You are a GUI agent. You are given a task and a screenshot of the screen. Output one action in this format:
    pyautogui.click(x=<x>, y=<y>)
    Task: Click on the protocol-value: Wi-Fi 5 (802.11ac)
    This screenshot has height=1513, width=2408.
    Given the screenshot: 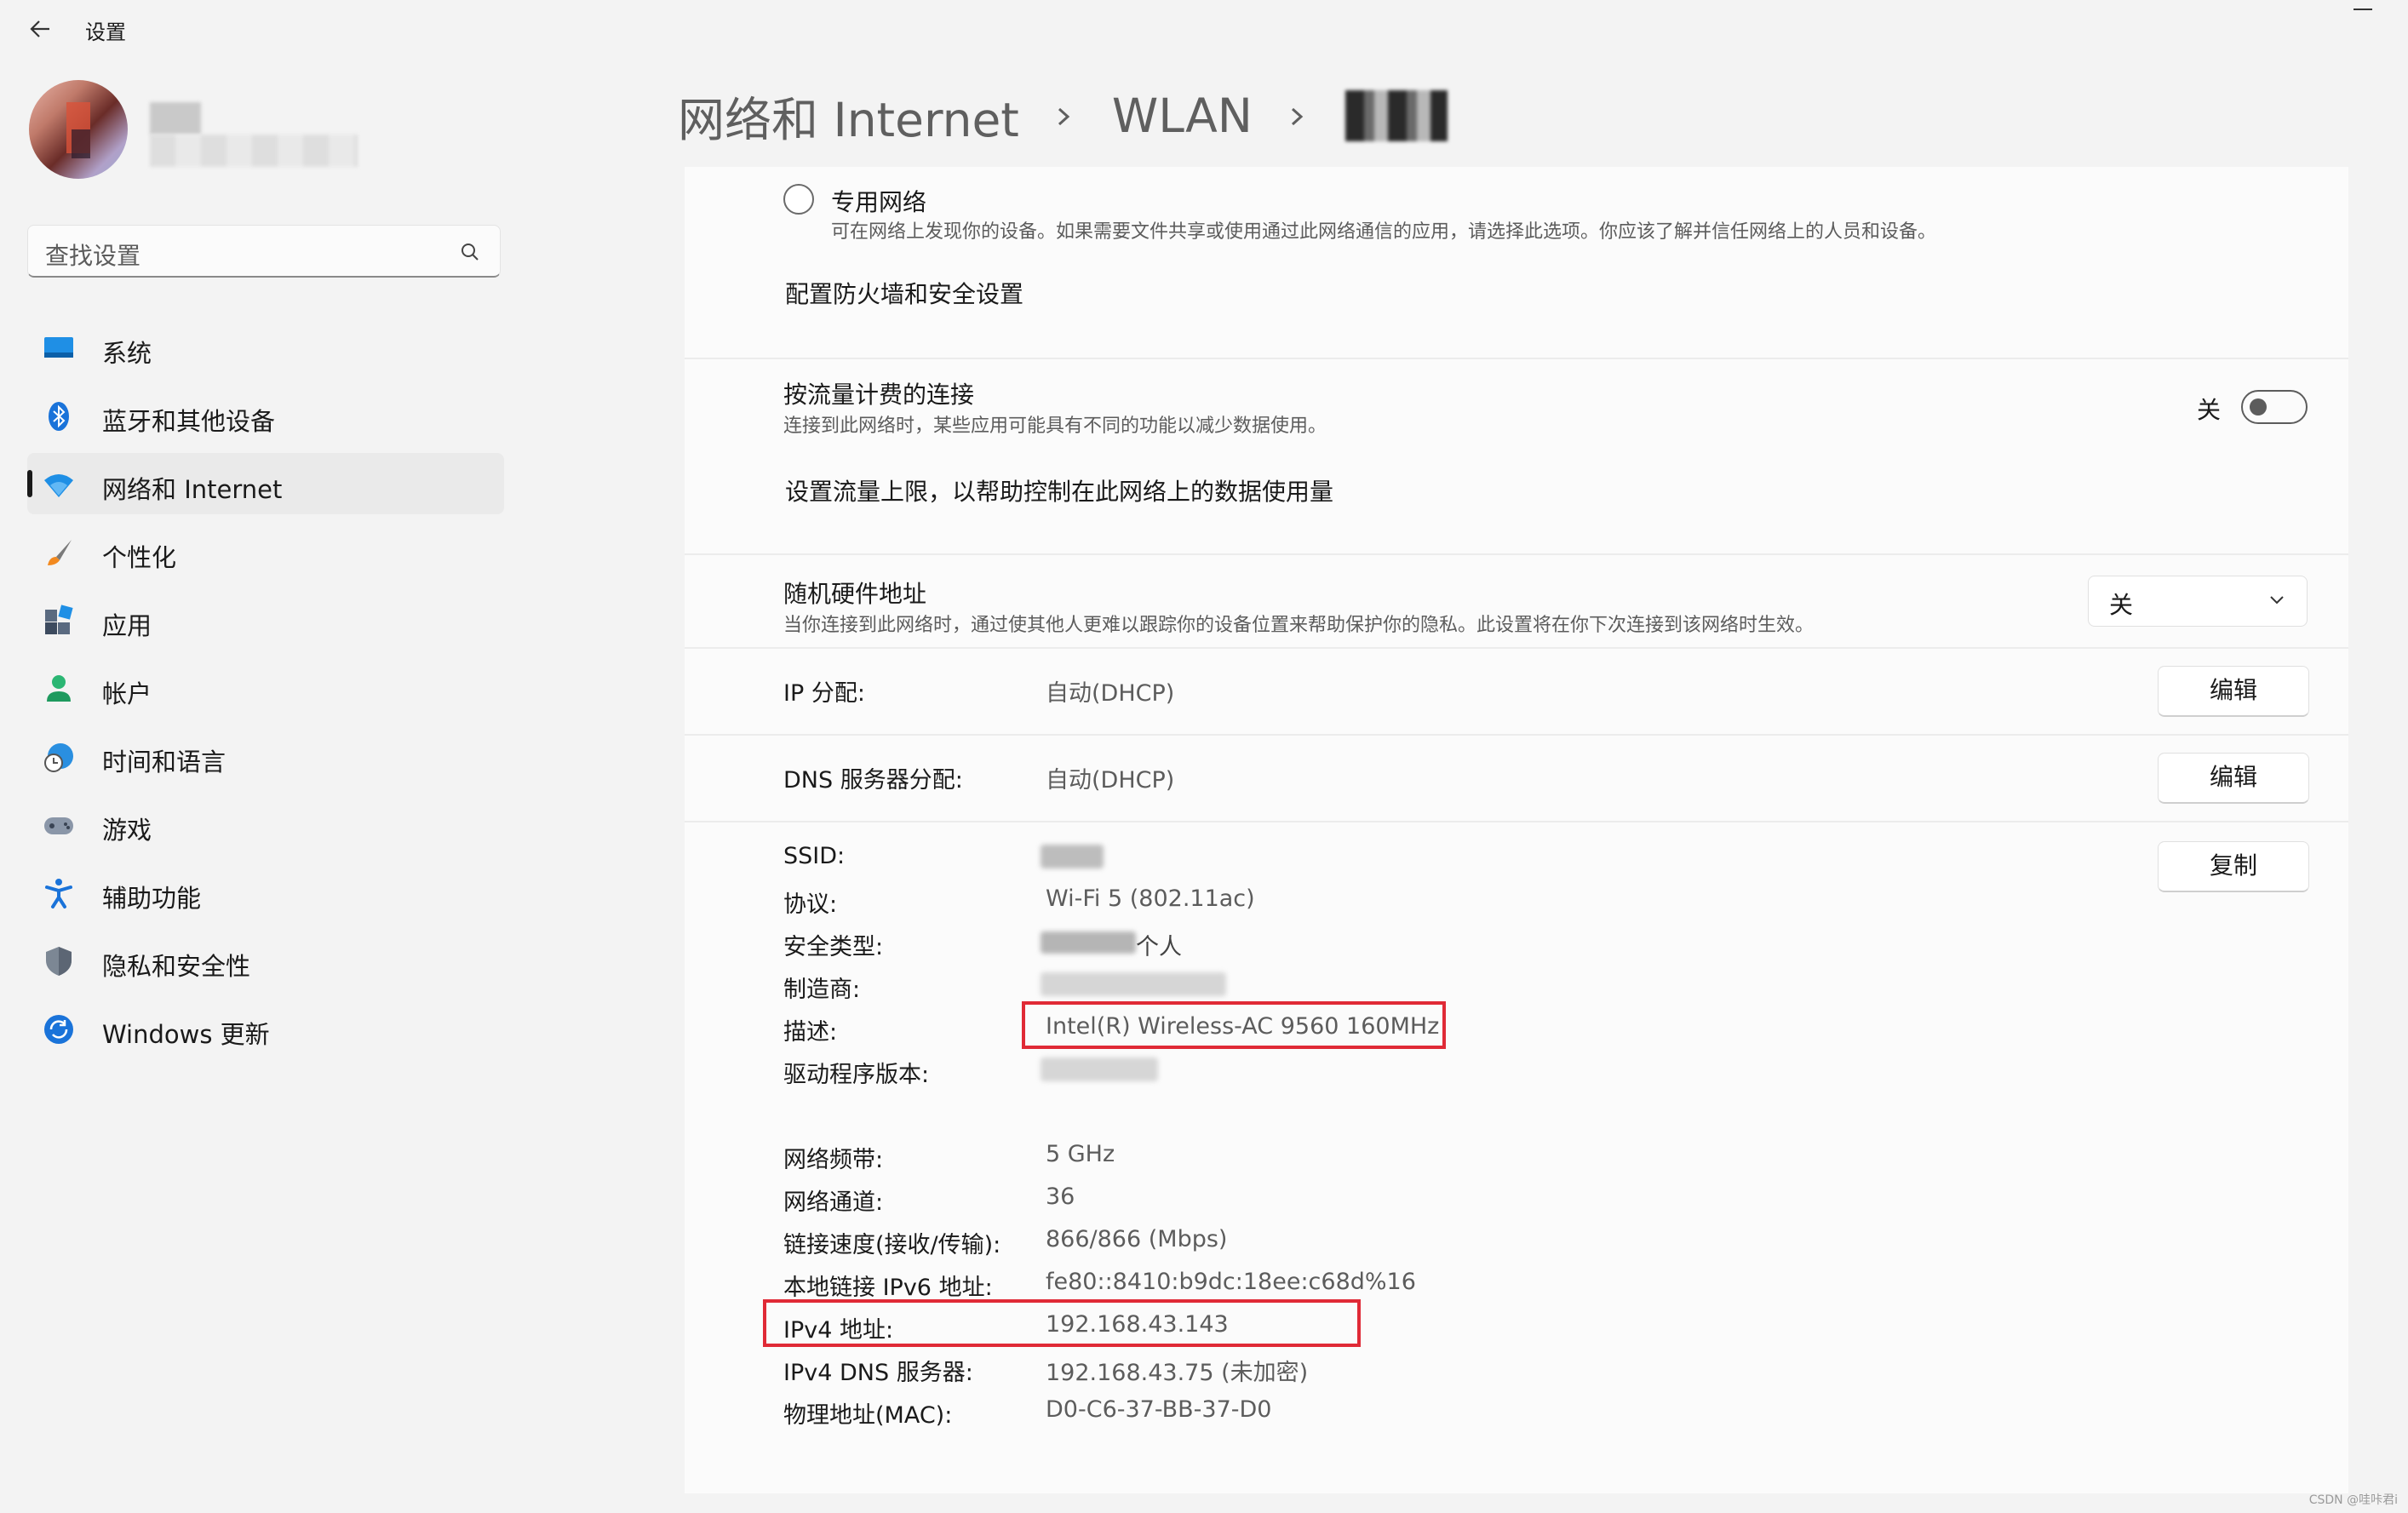 What is the action you would take?
    pyautogui.click(x=1150, y=898)
    